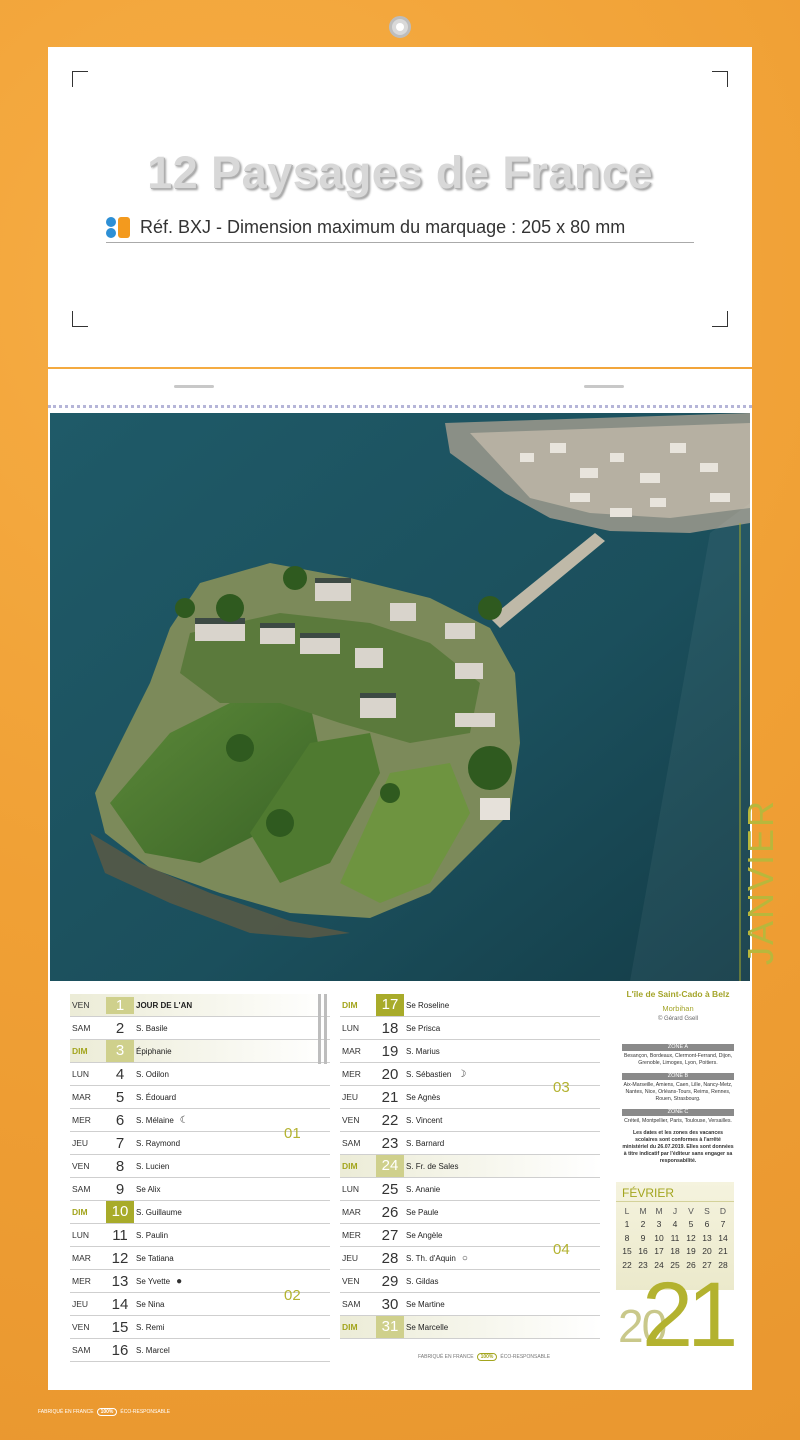 This screenshot has width=800, height=1440. What do you see at coordinates (232, 1281) in the screenshot?
I see `saint-name: Se Yvette ●` at bounding box center [232, 1281].